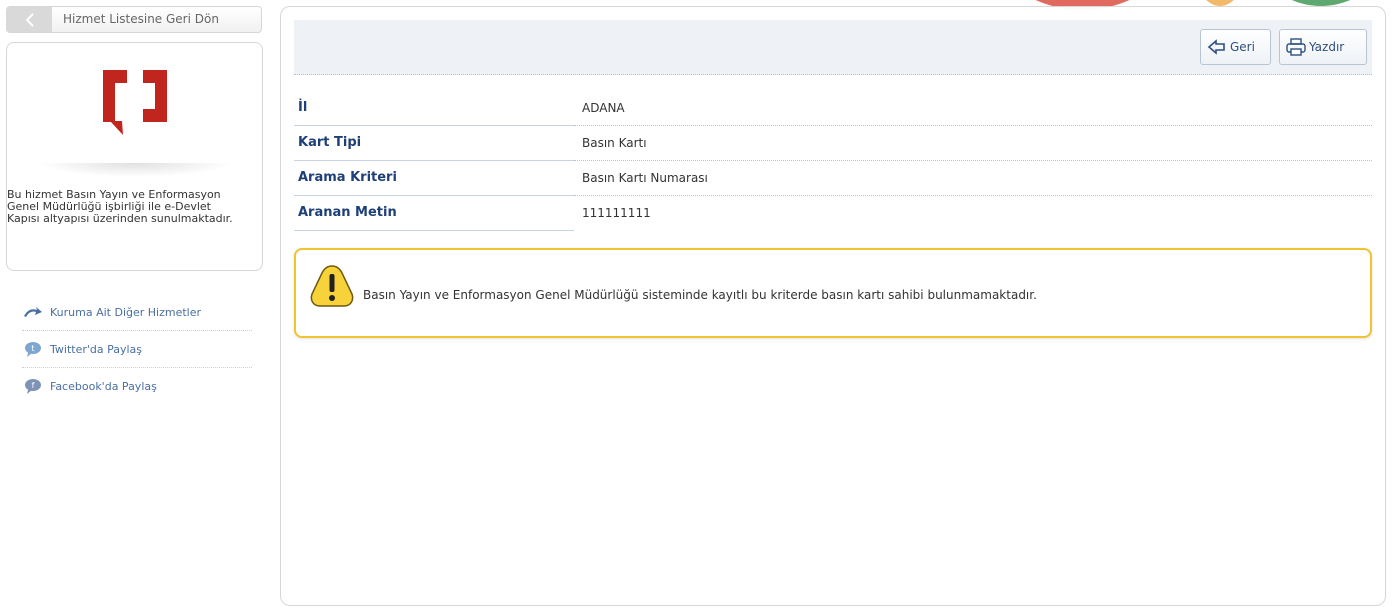 The image size is (1397, 607). What do you see at coordinates (29, 19) in the screenshot?
I see `chevron-left-icon` at bounding box center [29, 19].